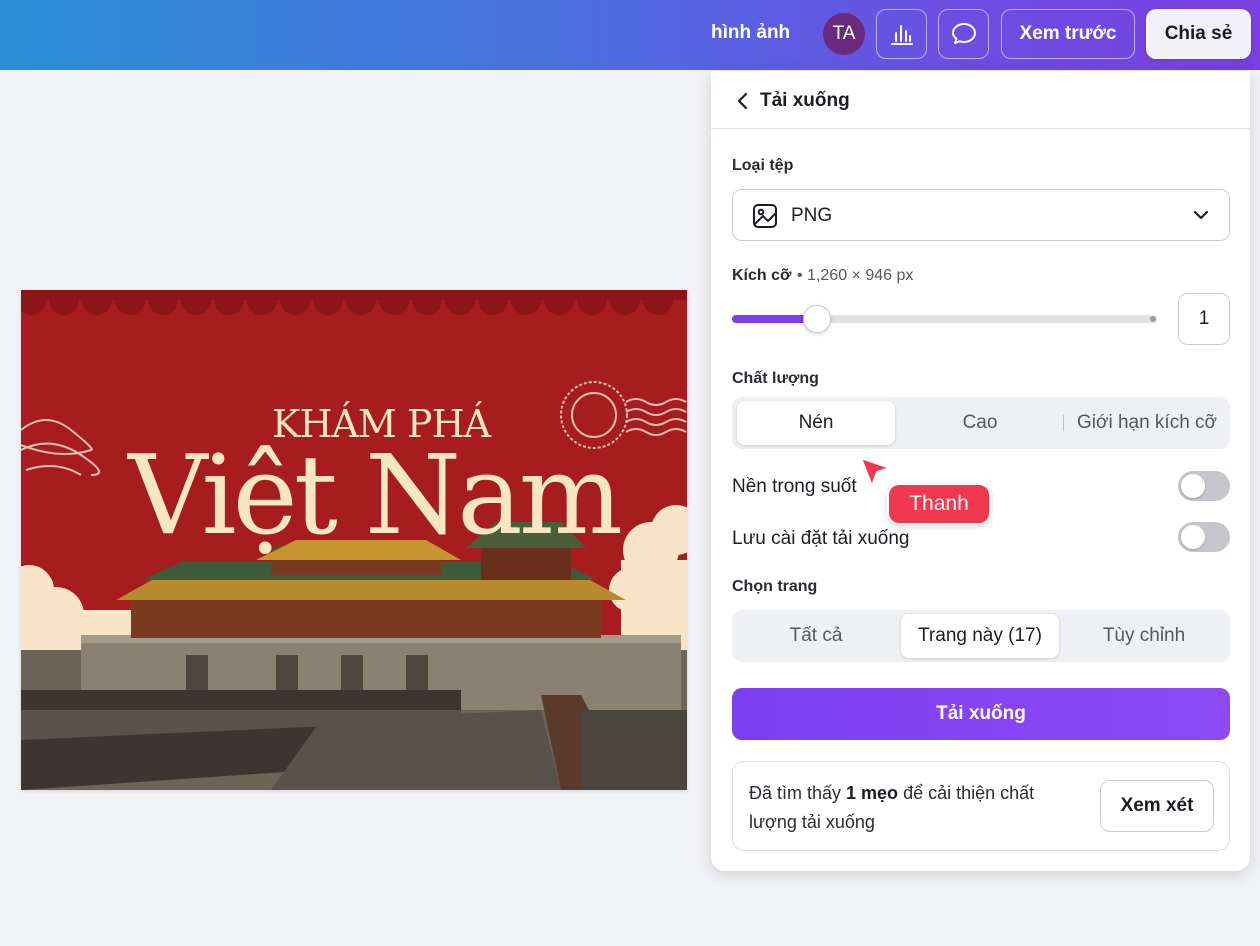 This screenshot has height=946, width=1260. What do you see at coordinates (872, 793) in the screenshot?
I see `tip-text-count: 1 mẹo` at bounding box center [872, 793].